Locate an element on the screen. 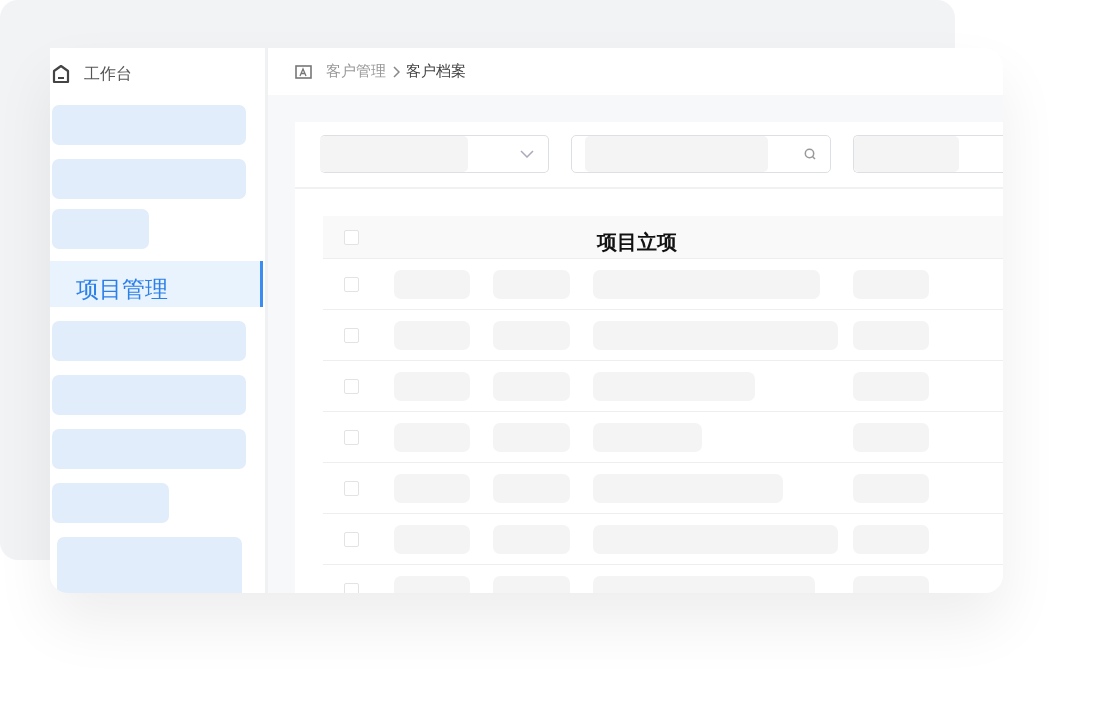 This screenshot has height=714, width=1094. input-field is located at coordinates (928, 154).